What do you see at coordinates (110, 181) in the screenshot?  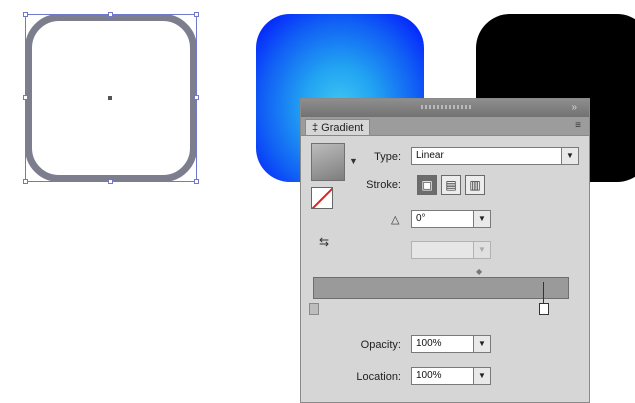 I see `selection-handle-bm` at bounding box center [110, 181].